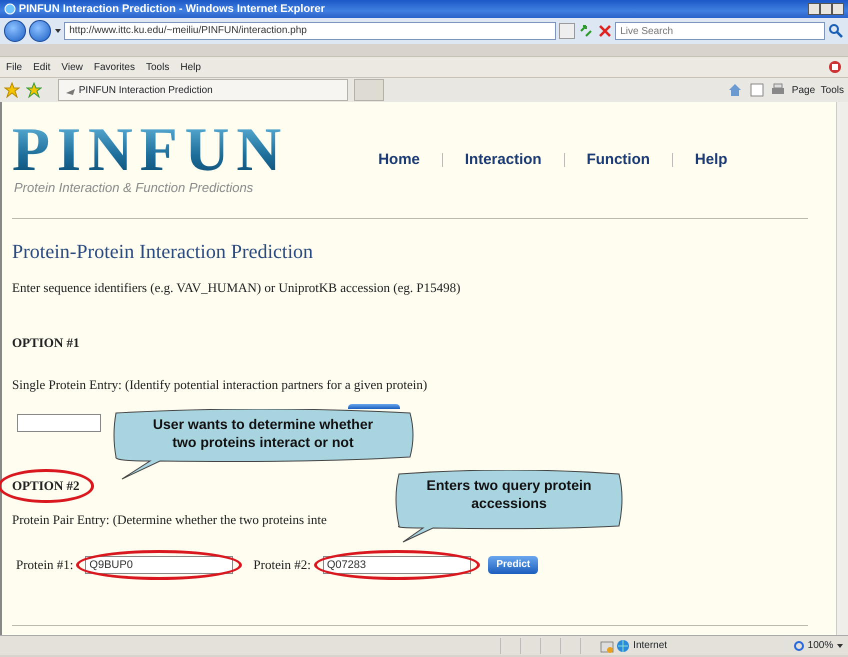  Describe the element at coordinates (503, 159) in the screenshot. I see `nav-link: Interaction` at that location.